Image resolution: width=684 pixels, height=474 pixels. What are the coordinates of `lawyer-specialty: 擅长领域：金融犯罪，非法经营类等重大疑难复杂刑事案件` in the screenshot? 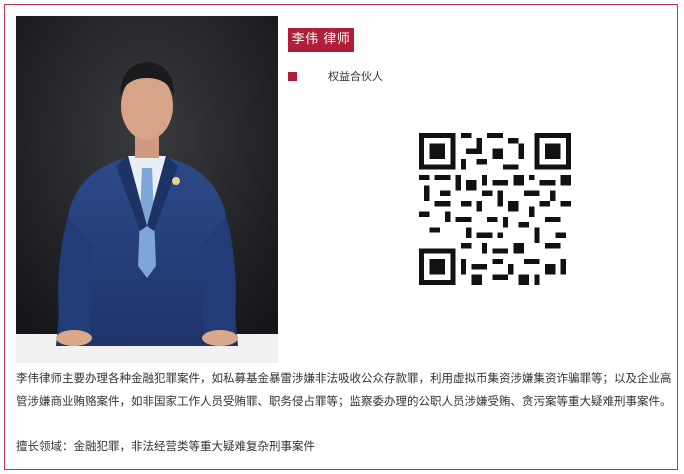 It's located at (165, 446).